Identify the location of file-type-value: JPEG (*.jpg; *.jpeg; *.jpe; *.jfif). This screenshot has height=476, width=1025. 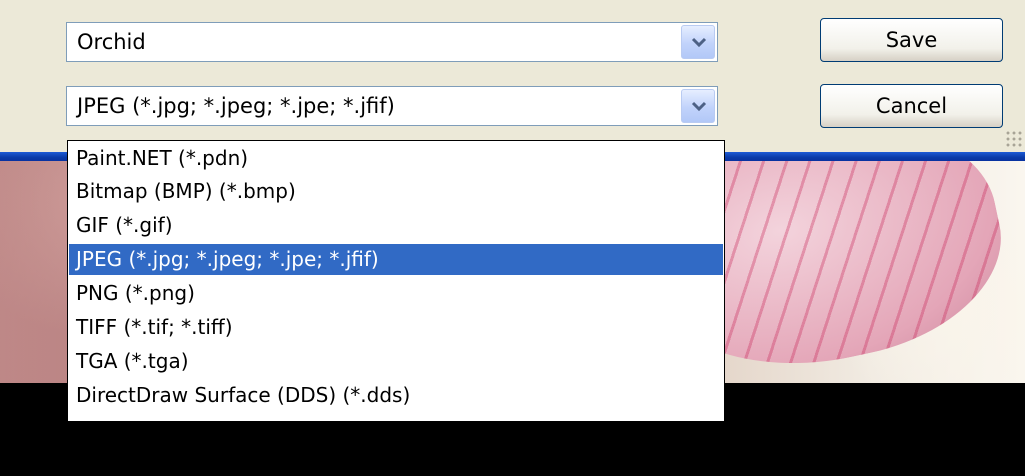
(236, 106).